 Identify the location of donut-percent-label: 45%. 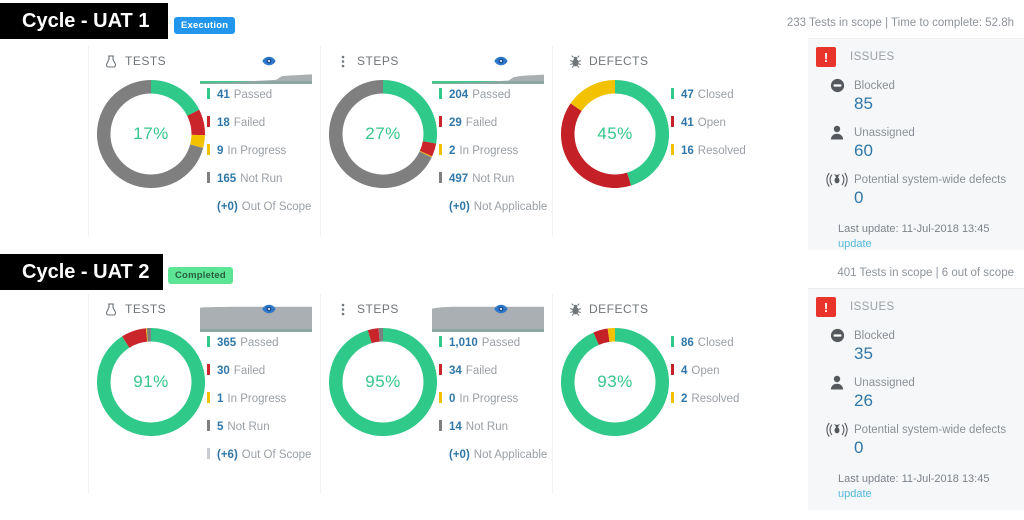
(615, 133).